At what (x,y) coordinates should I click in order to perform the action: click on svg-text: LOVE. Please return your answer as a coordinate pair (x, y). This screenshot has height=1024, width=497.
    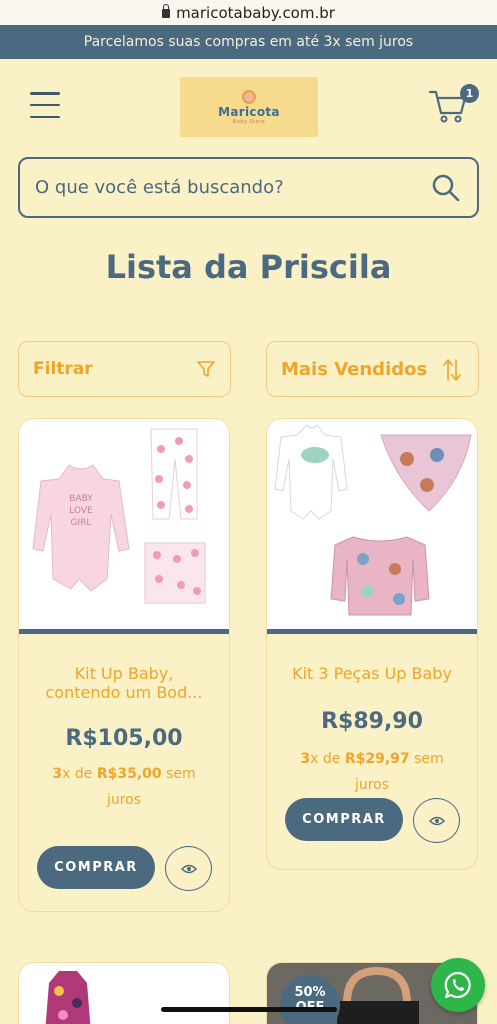
    Looking at the image, I should click on (81, 511).